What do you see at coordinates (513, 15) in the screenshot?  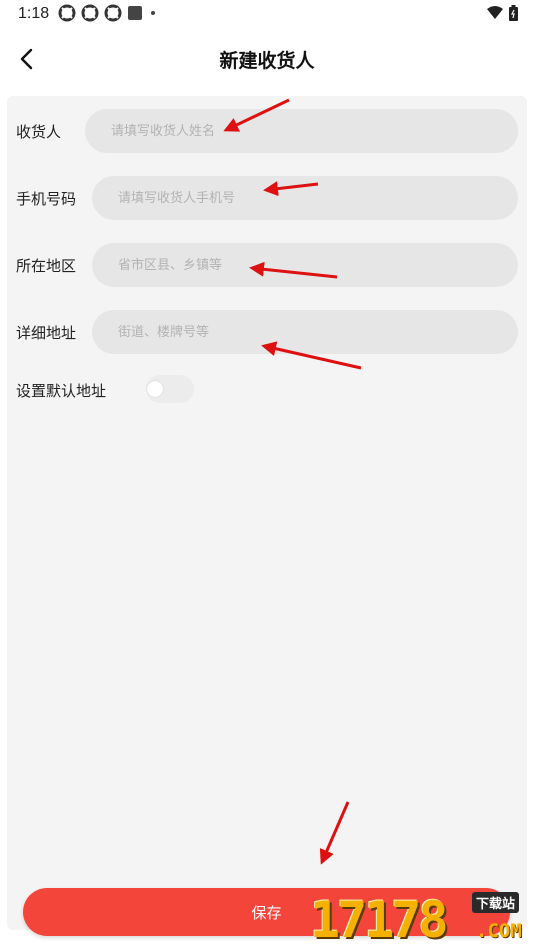 I see `battery-icon` at bounding box center [513, 15].